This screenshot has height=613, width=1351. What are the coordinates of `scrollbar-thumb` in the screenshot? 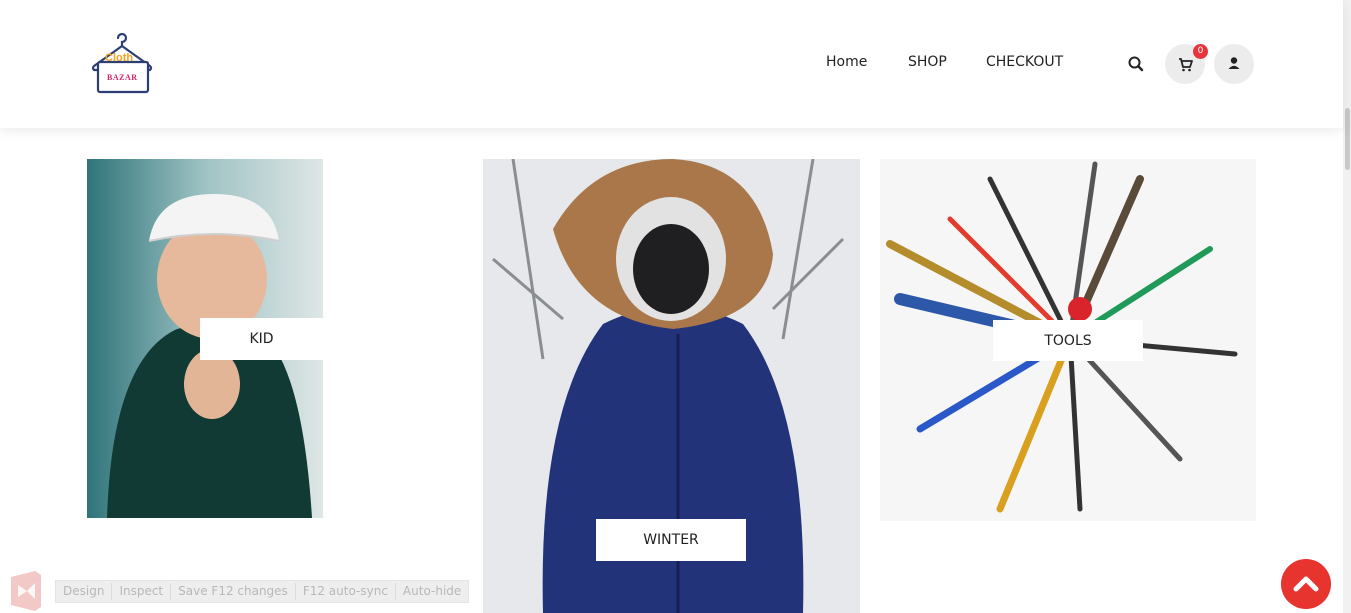 It's located at (1347, 139).